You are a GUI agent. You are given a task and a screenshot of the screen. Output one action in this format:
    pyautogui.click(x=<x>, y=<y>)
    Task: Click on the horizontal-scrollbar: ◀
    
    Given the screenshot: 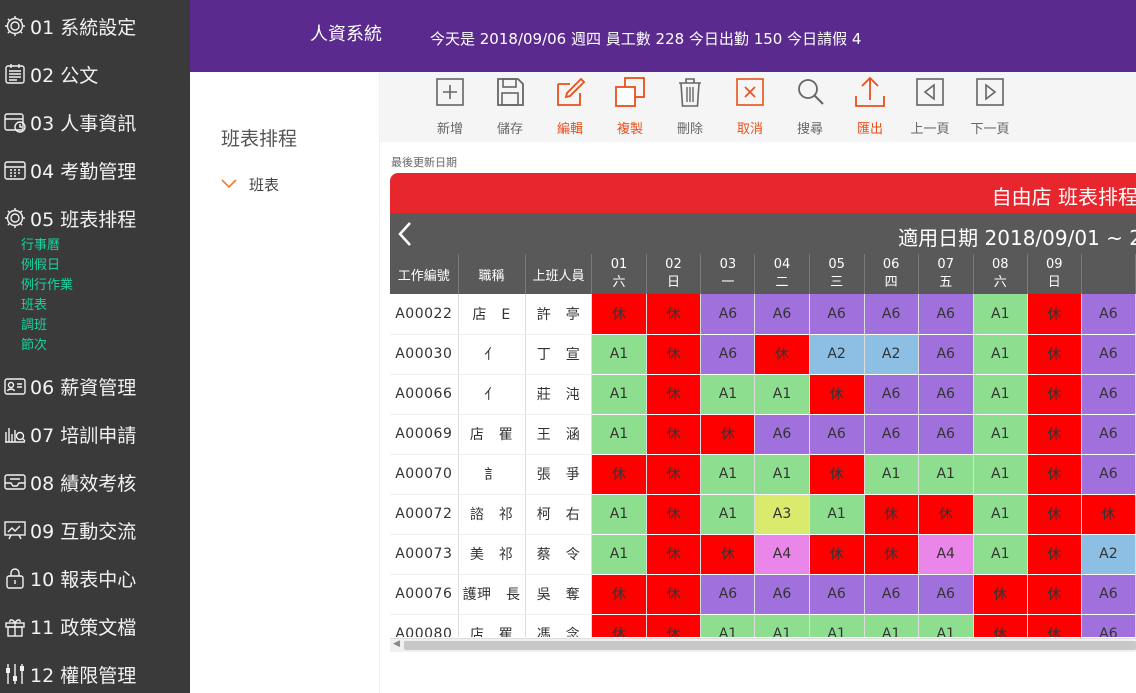 What is the action you would take?
    pyautogui.click(x=763, y=645)
    